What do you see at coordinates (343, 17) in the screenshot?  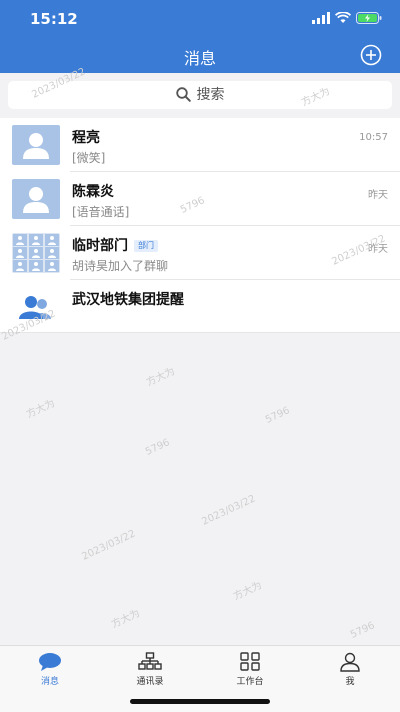 I see `wifi-icon` at bounding box center [343, 17].